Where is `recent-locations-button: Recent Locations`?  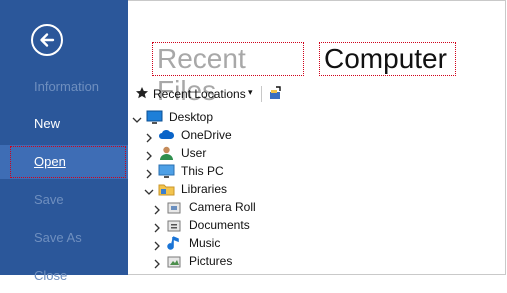
recent-locations-button: Recent Locations is located at coordinates (199, 94).